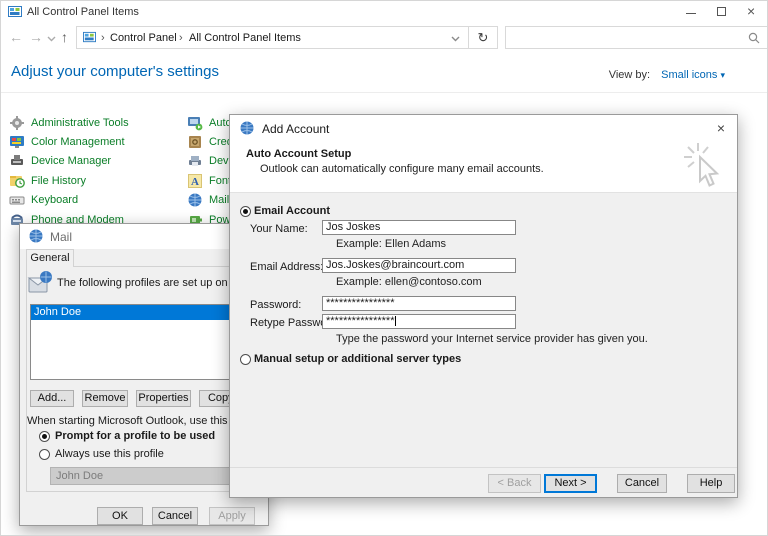 The image size is (768, 536). I want to click on fonts-icon: A, so click(195, 180).